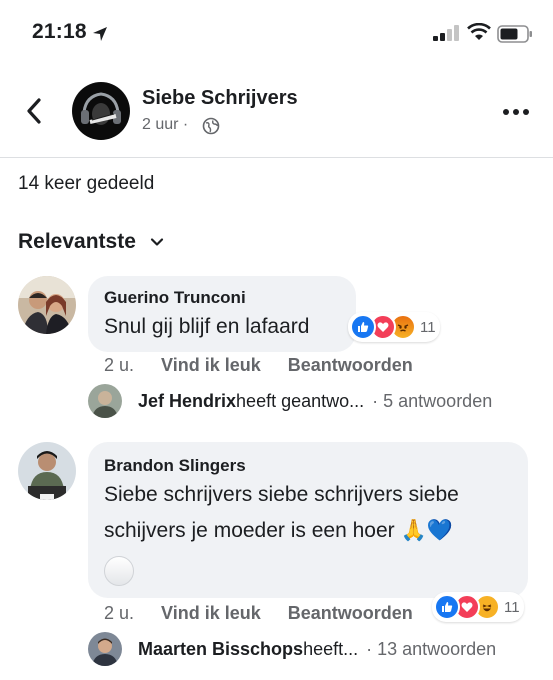 The height and width of the screenshot is (680, 553). Describe the element at coordinates (221, 648) in the screenshot. I see `reply-author: Maarten Bisschops` at that location.